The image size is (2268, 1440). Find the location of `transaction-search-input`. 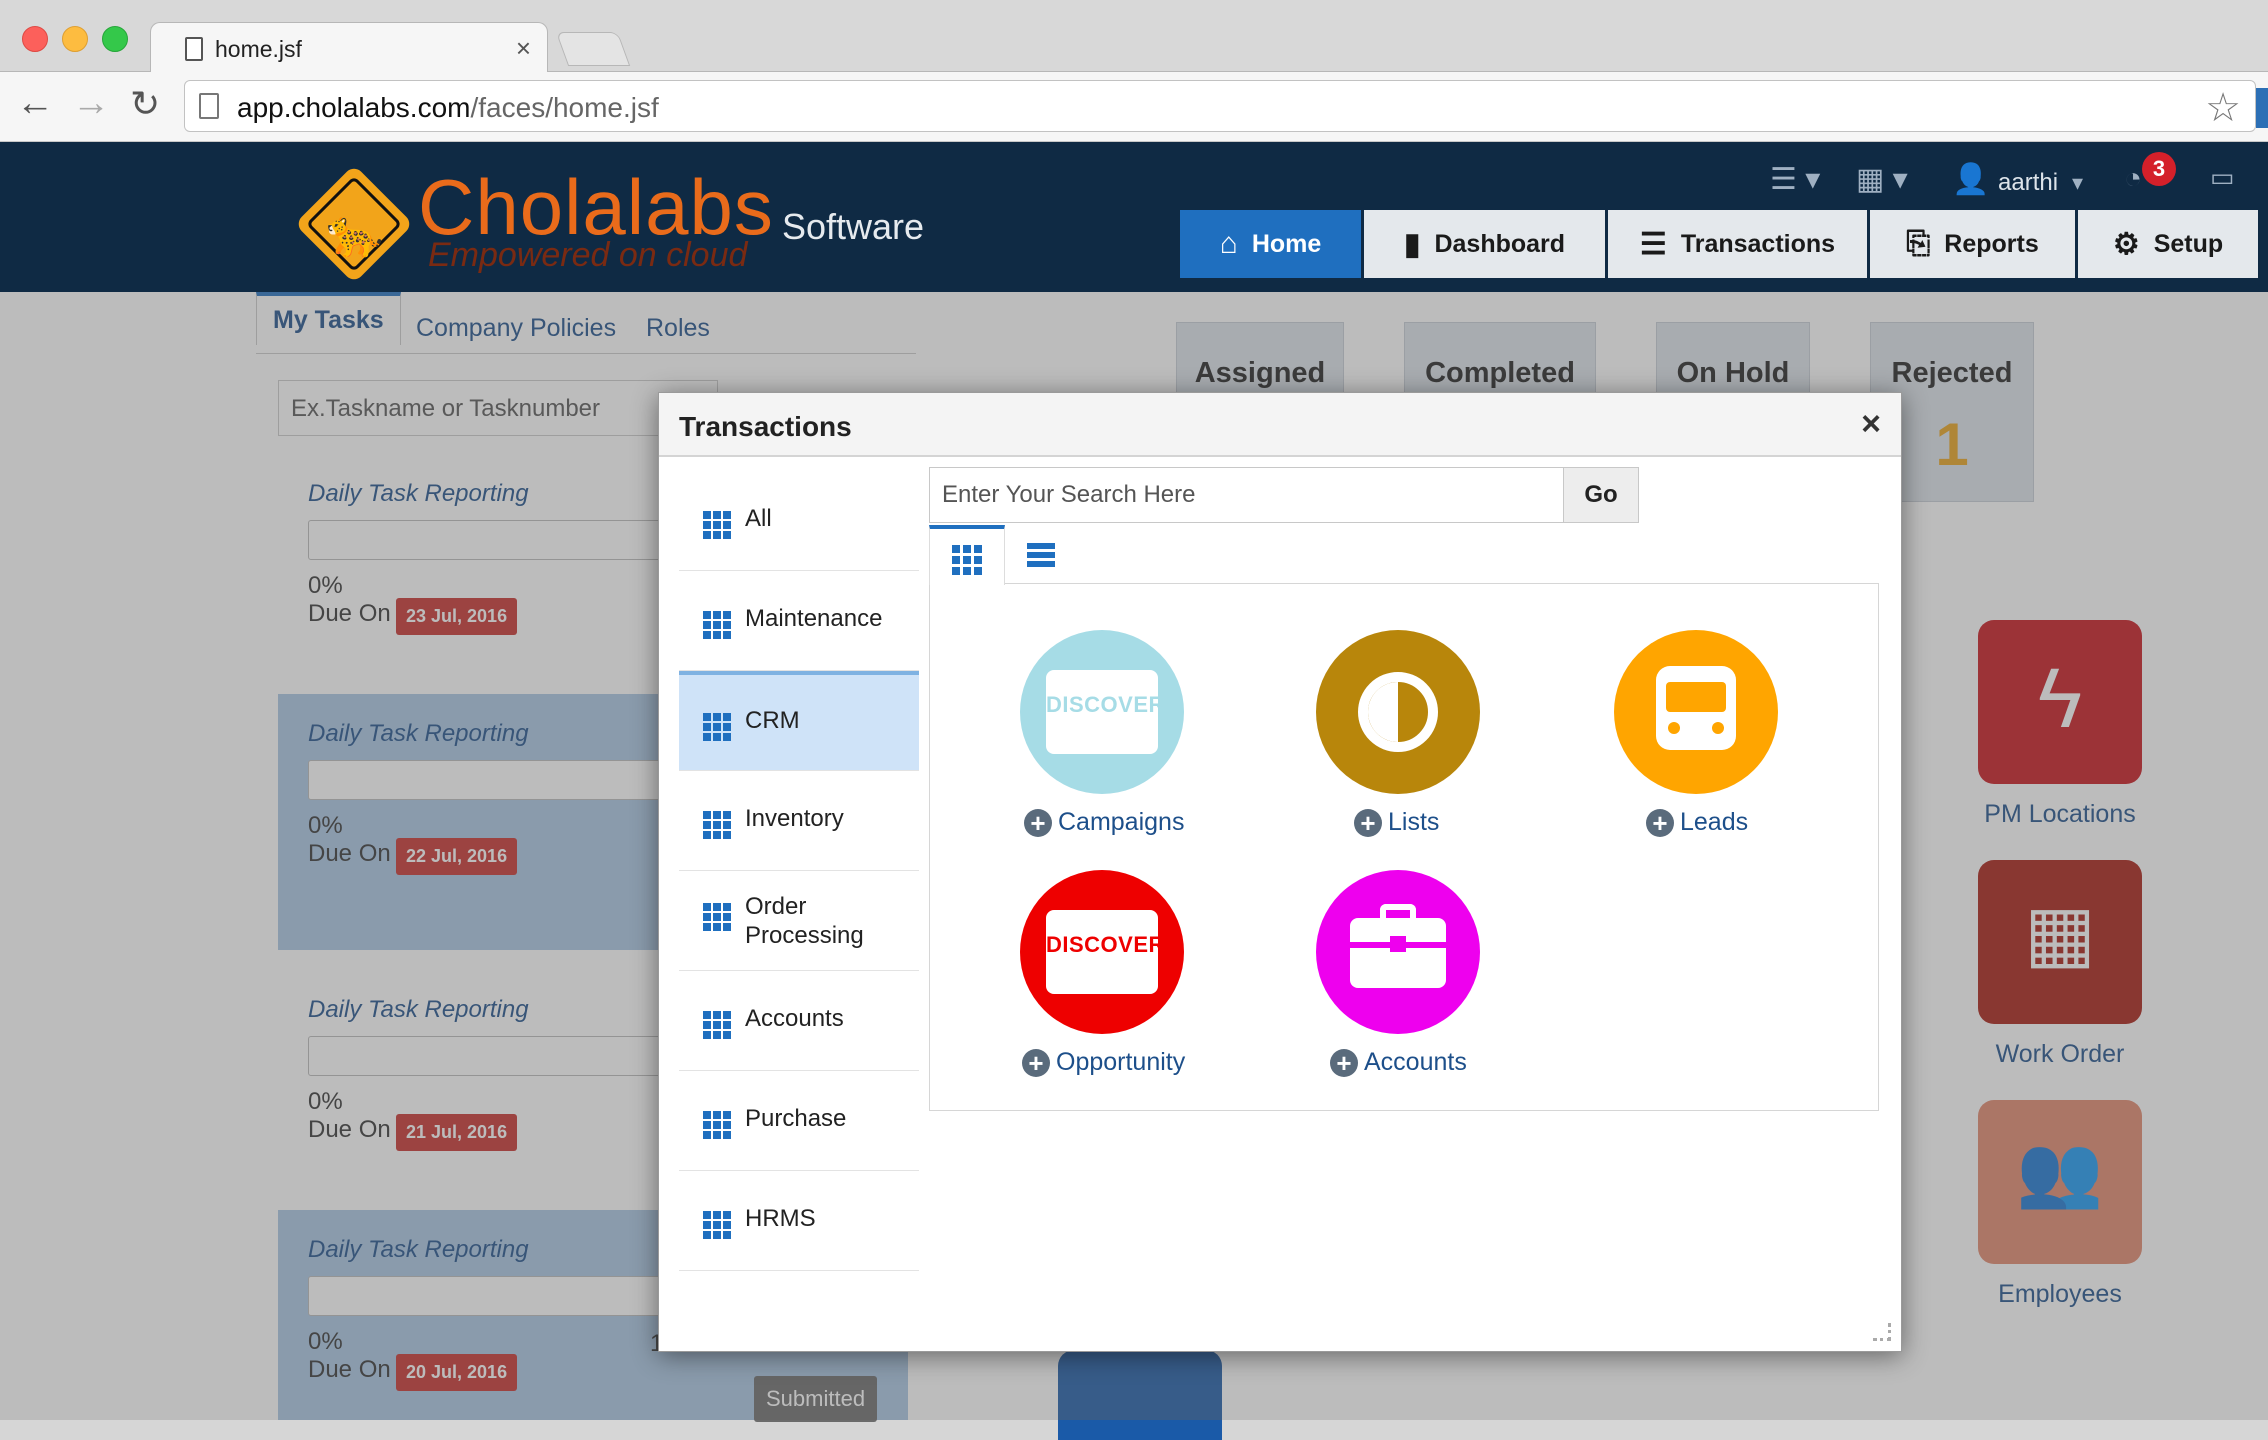

transaction-search-input is located at coordinates (1247, 495).